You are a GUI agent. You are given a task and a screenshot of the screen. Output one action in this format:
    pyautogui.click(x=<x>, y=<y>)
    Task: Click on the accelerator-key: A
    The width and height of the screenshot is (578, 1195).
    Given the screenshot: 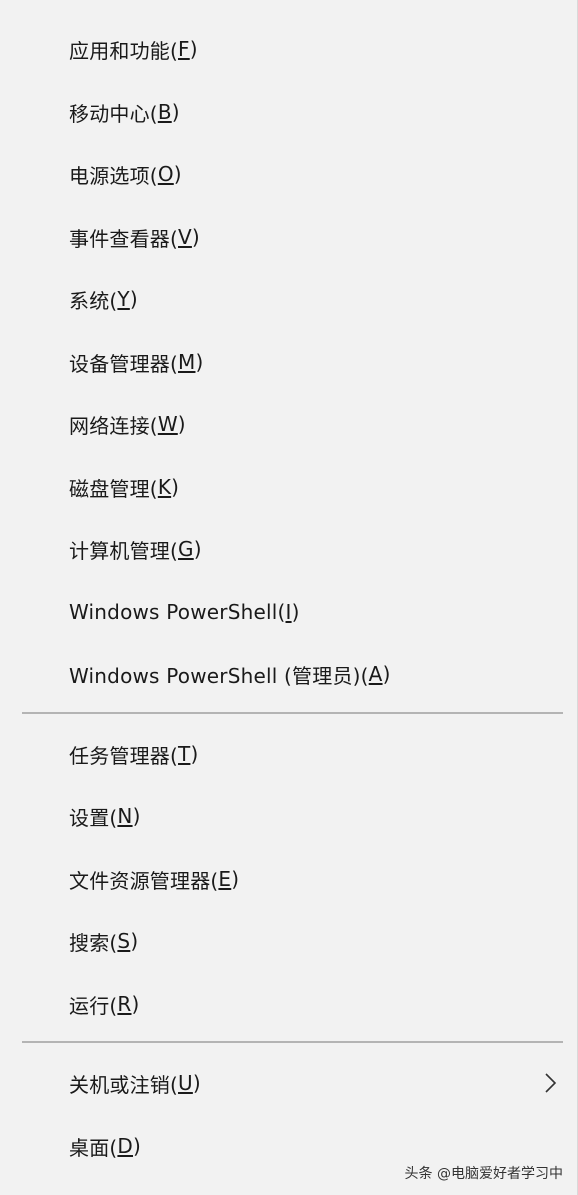 What is the action you would take?
    pyautogui.click(x=375, y=674)
    